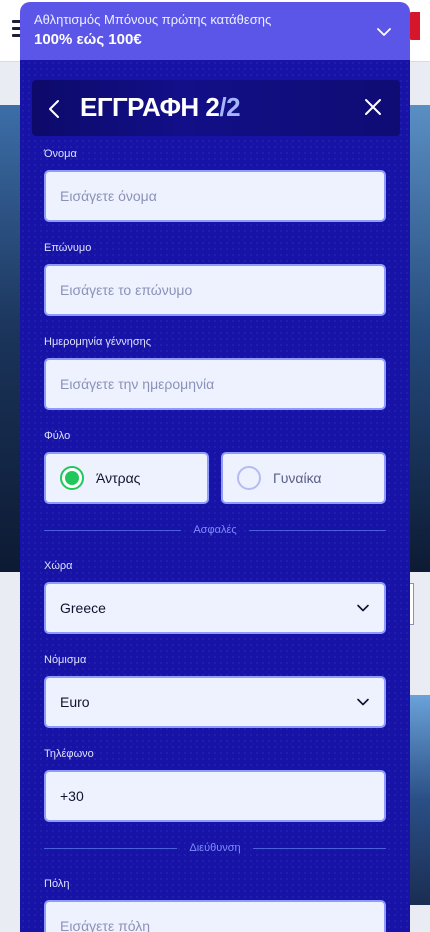  Describe the element at coordinates (108, 196) in the screenshot. I see `first-name-placeholder: Εισάγετε όνομα` at that location.